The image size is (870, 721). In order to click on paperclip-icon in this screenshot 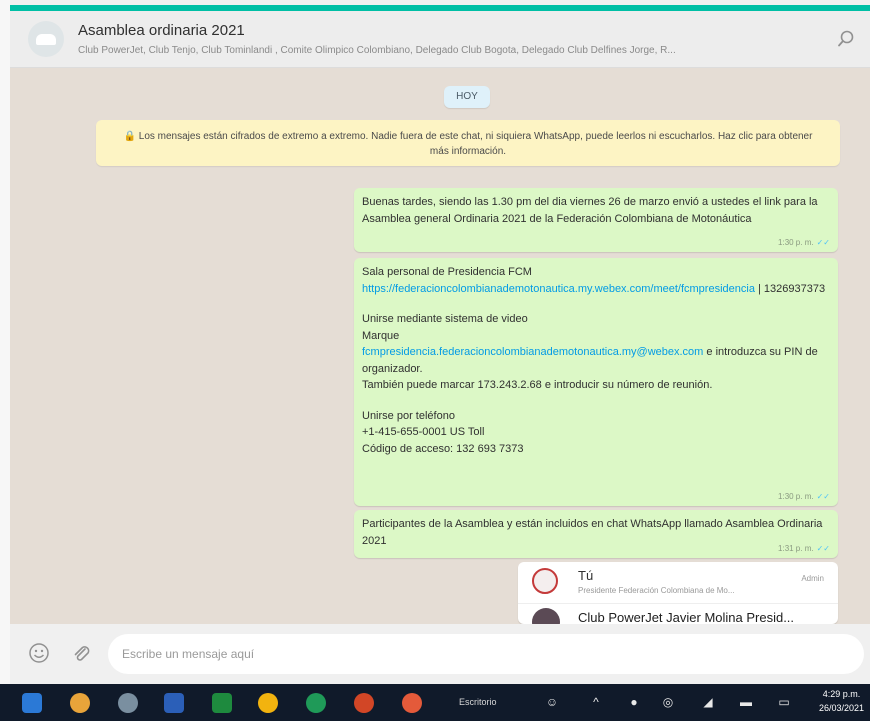, I will do `click(81, 653)`.